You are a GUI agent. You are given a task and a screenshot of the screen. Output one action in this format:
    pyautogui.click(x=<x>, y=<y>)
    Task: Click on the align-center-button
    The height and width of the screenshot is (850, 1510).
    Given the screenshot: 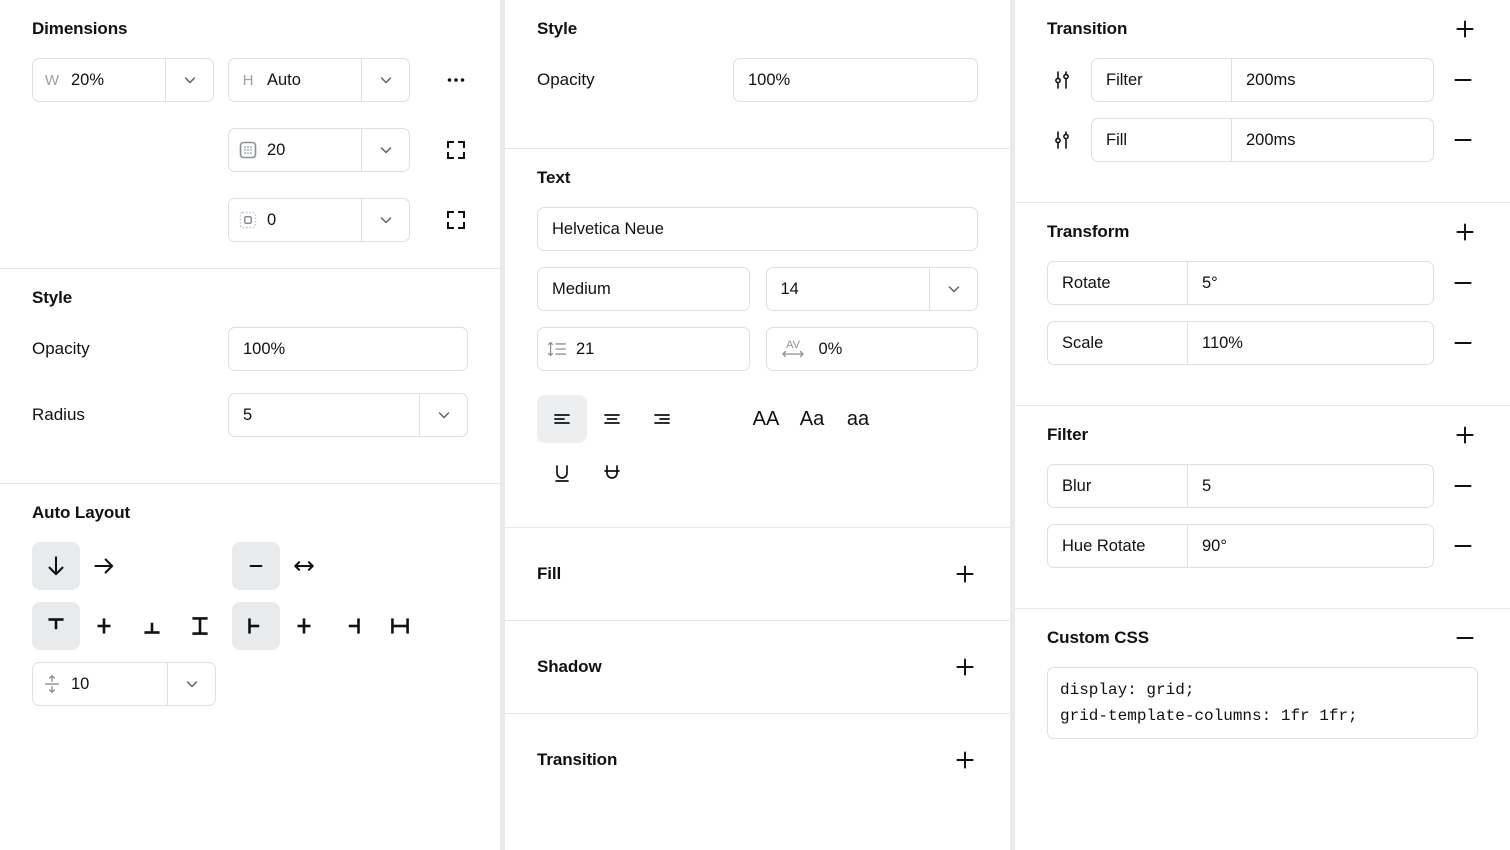 What is the action you would take?
    pyautogui.click(x=304, y=626)
    